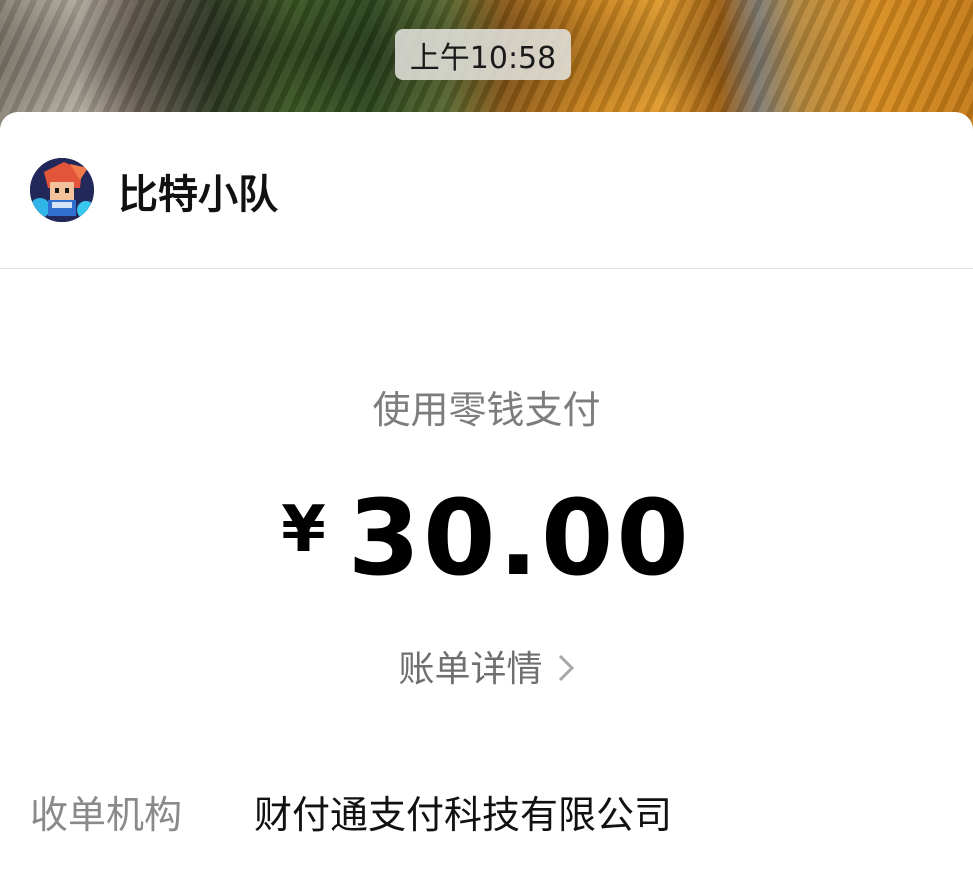 This screenshot has width=973, height=873. Describe the element at coordinates (486, 410) in the screenshot. I see `payment-method: 使用零钱支付` at that location.